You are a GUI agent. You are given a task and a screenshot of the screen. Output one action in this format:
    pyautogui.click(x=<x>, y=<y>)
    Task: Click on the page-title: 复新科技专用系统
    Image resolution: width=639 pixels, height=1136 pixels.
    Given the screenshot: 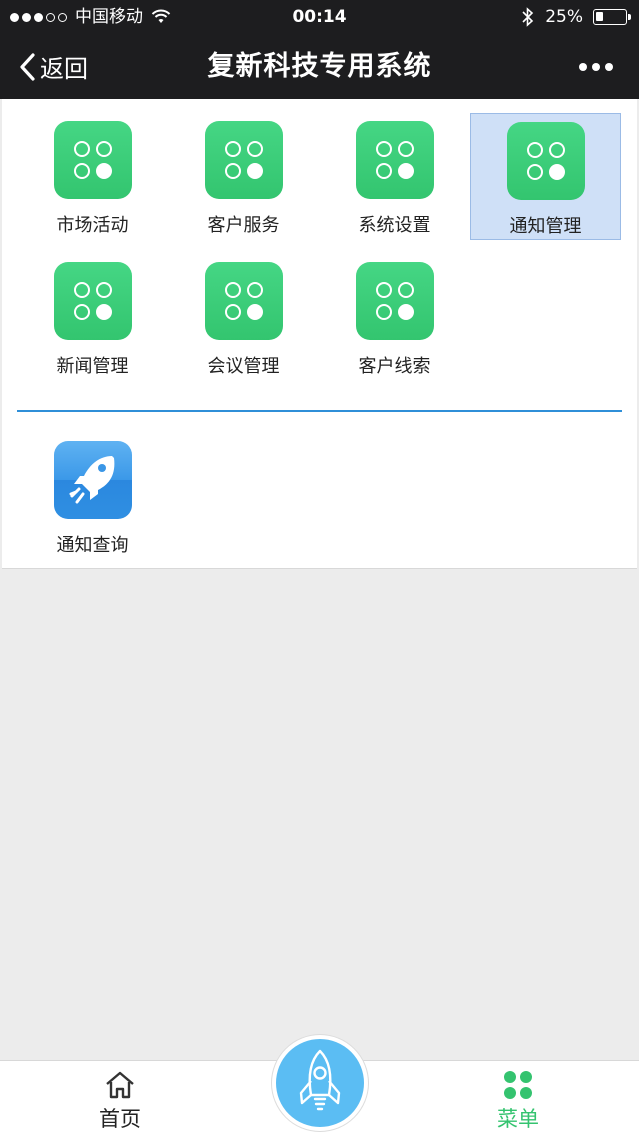 What is the action you would take?
    pyautogui.click(x=319, y=66)
    